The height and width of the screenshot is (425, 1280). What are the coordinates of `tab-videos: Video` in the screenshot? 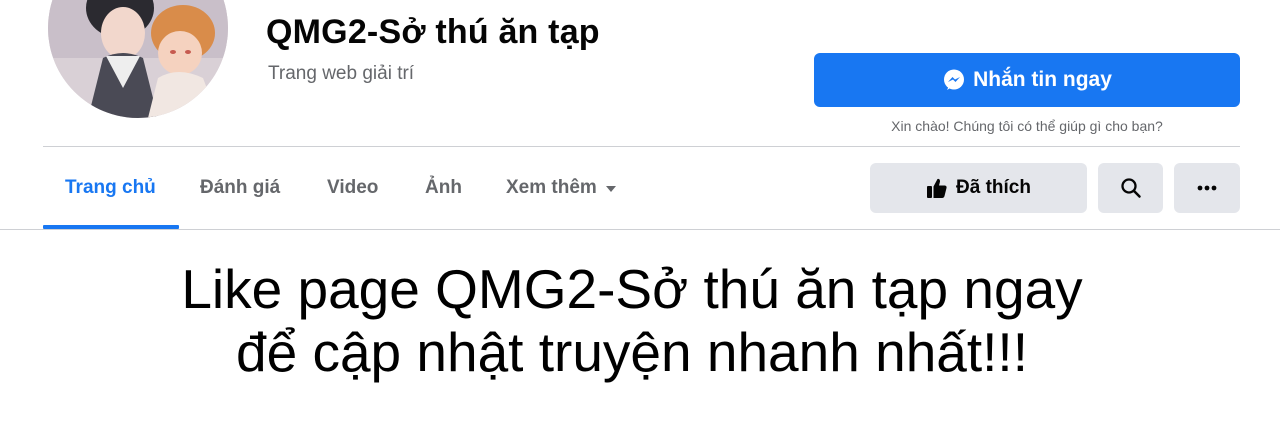 It's located at (352, 188).